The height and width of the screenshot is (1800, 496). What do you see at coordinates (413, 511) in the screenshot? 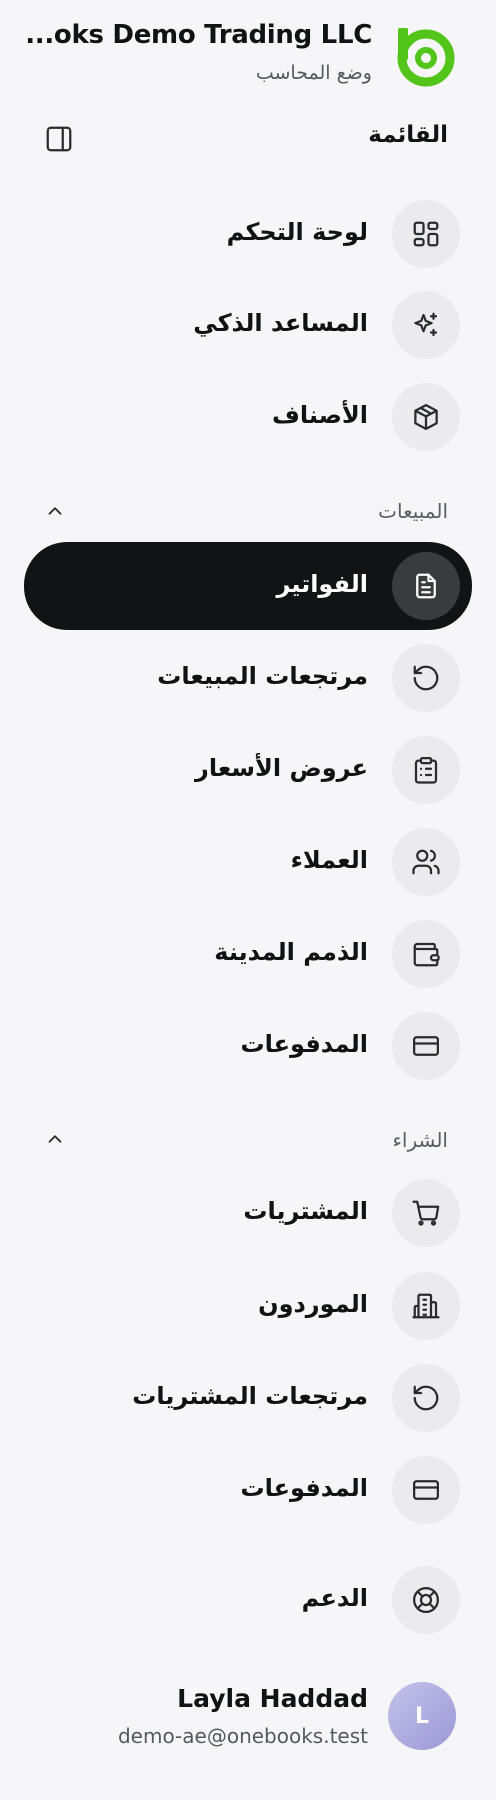
I see `section-sales-title: المبيعات` at bounding box center [413, 511].